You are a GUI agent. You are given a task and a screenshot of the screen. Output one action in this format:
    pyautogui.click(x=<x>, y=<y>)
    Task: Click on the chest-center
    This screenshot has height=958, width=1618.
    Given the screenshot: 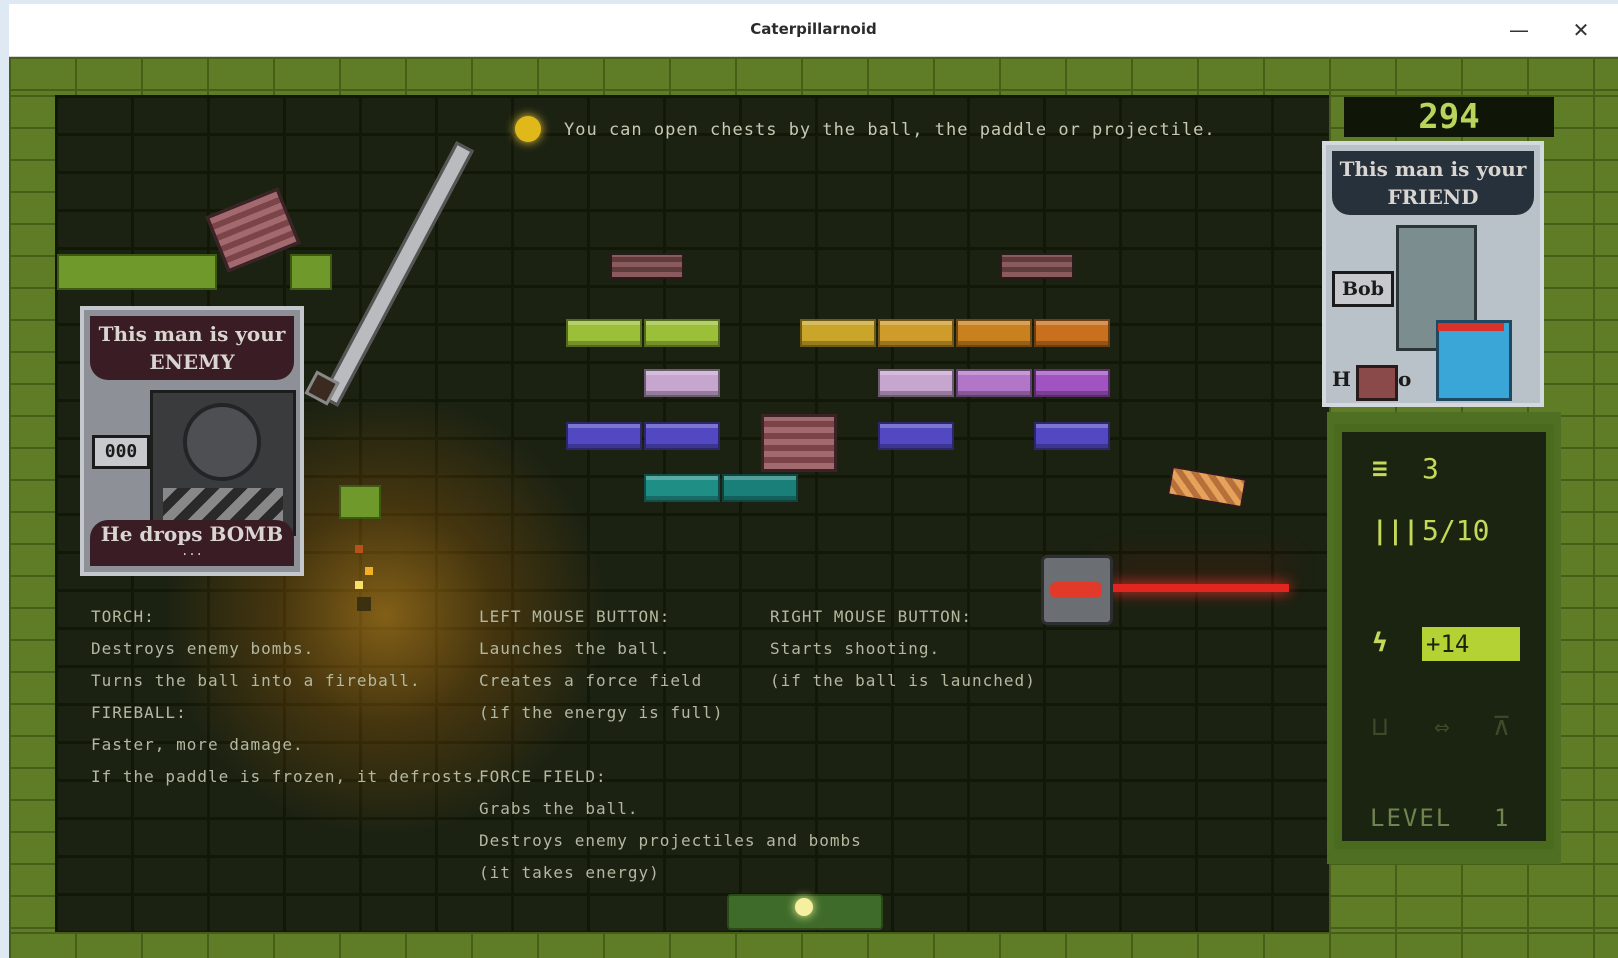 What is the action you would take?
    pyautogui.click(x=799, y=443)
    